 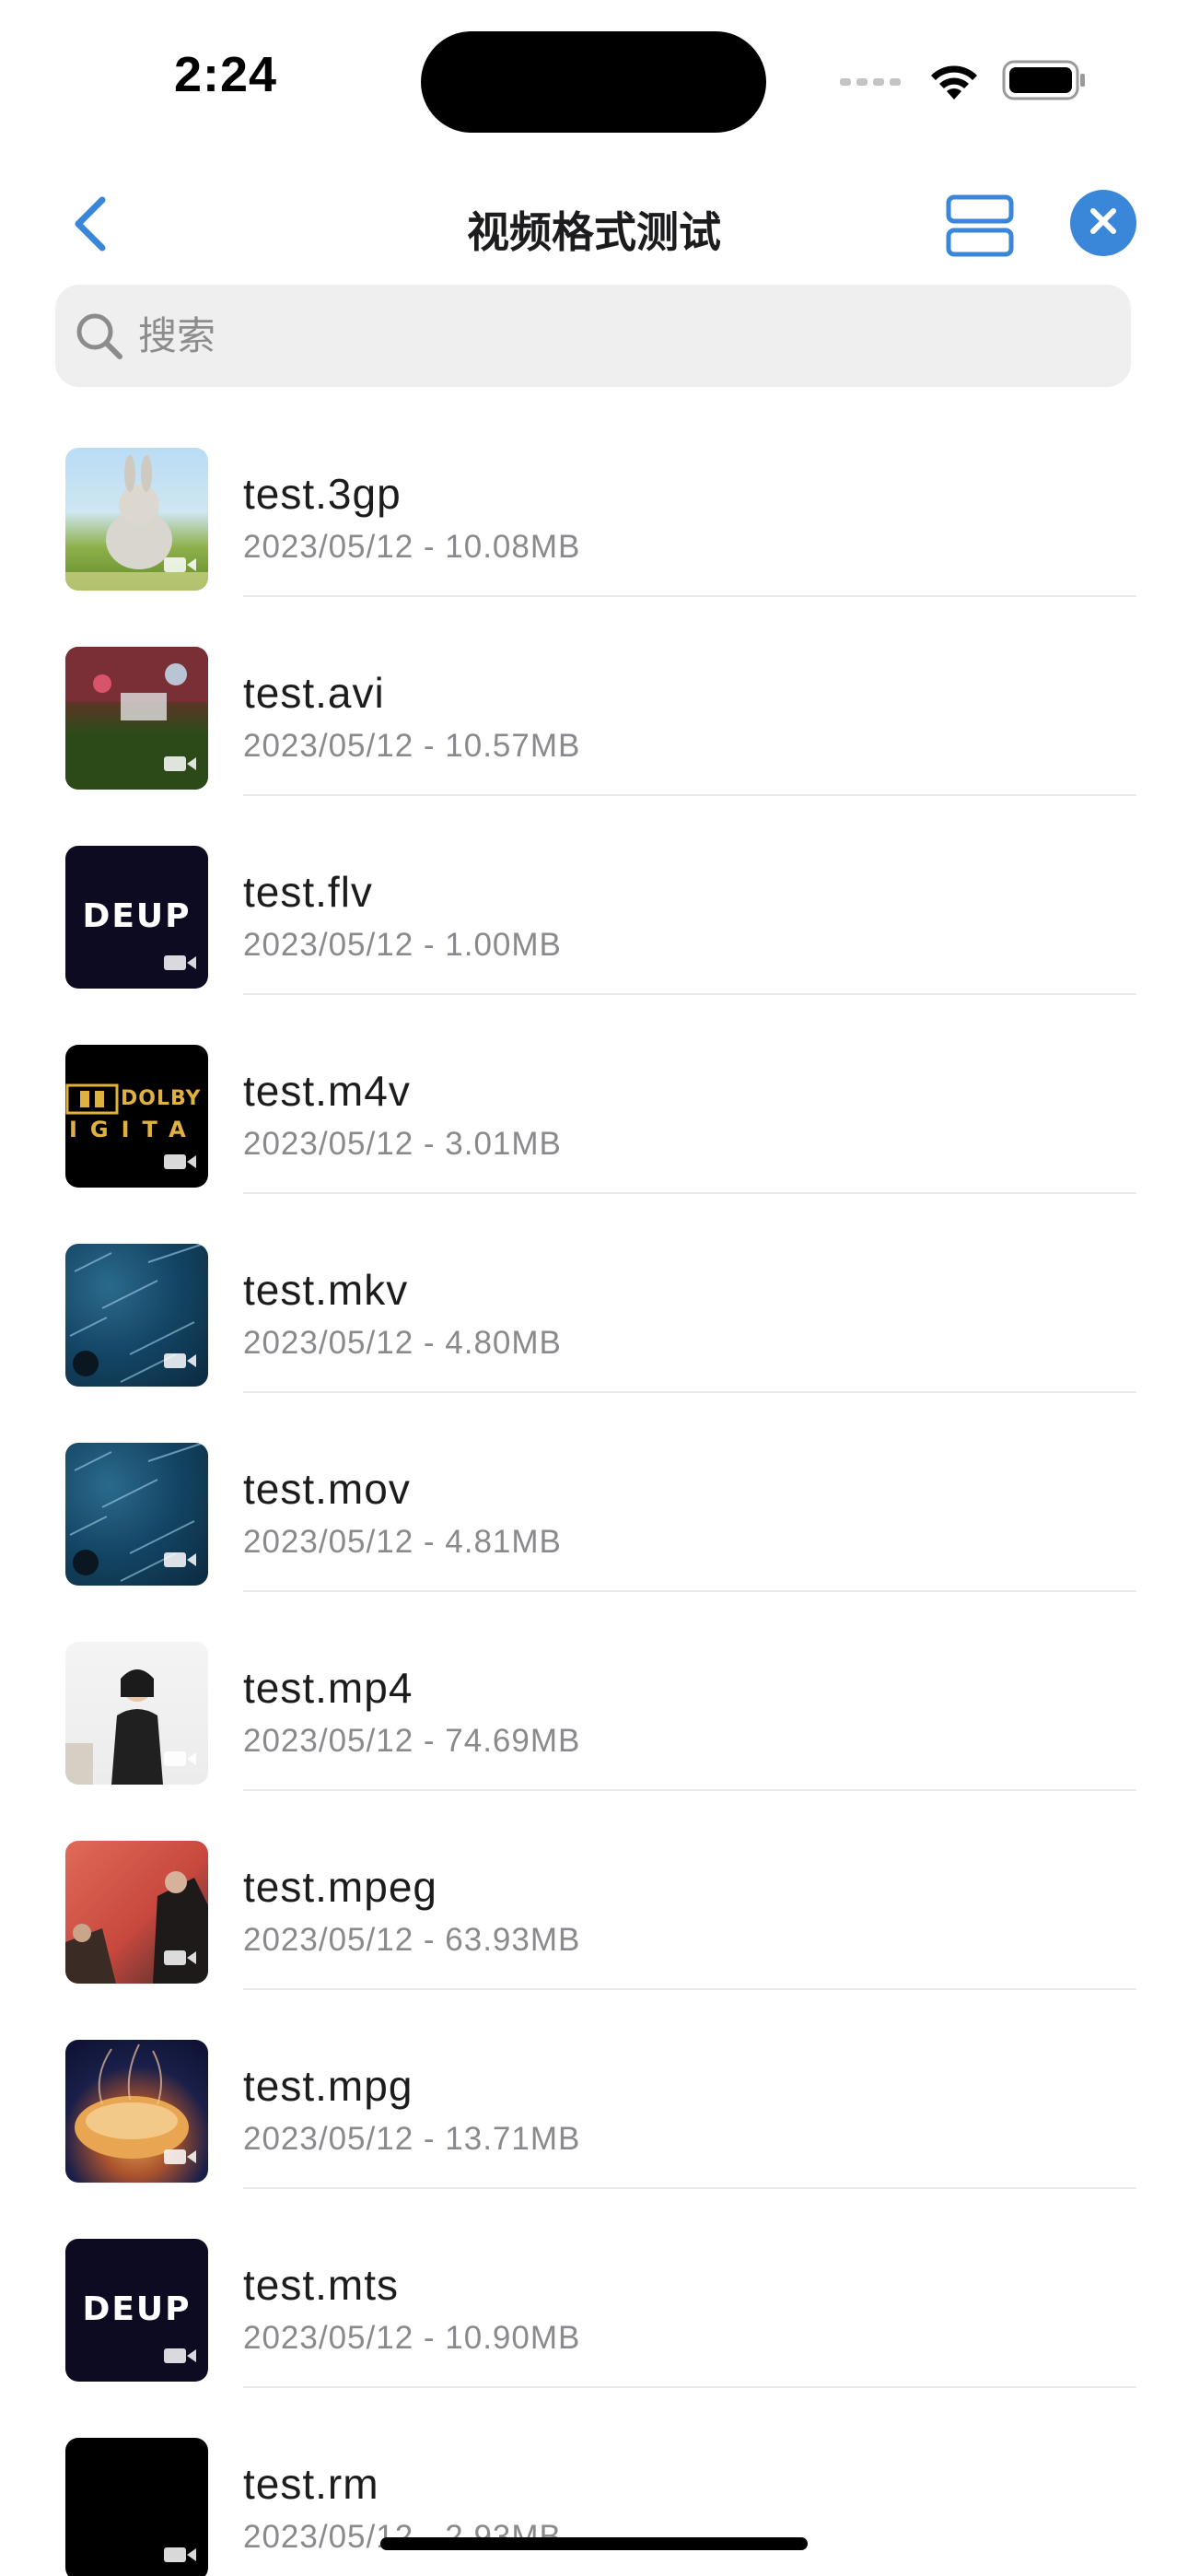 I want to click on file-name: test.mp4, so click(x=328, y=1688).